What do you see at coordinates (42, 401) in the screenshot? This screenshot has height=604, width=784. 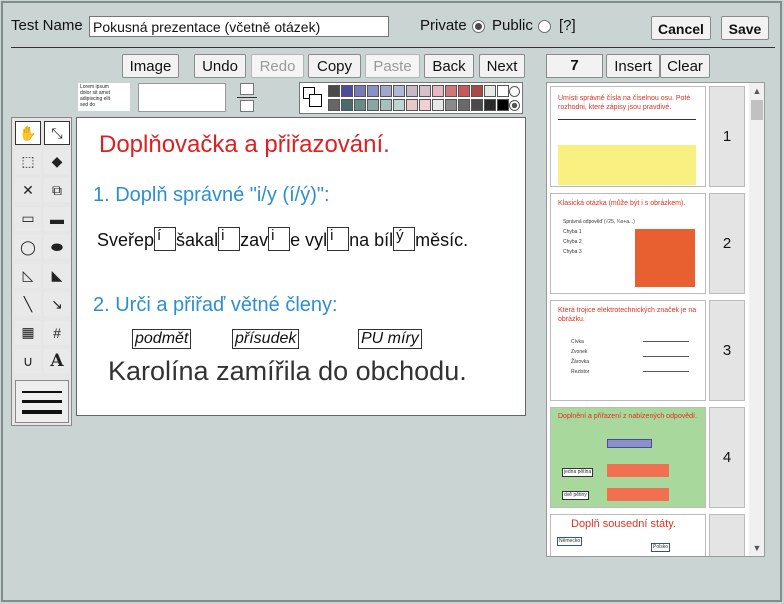 I see `line-width-selector` at bounding box center [42, 401].